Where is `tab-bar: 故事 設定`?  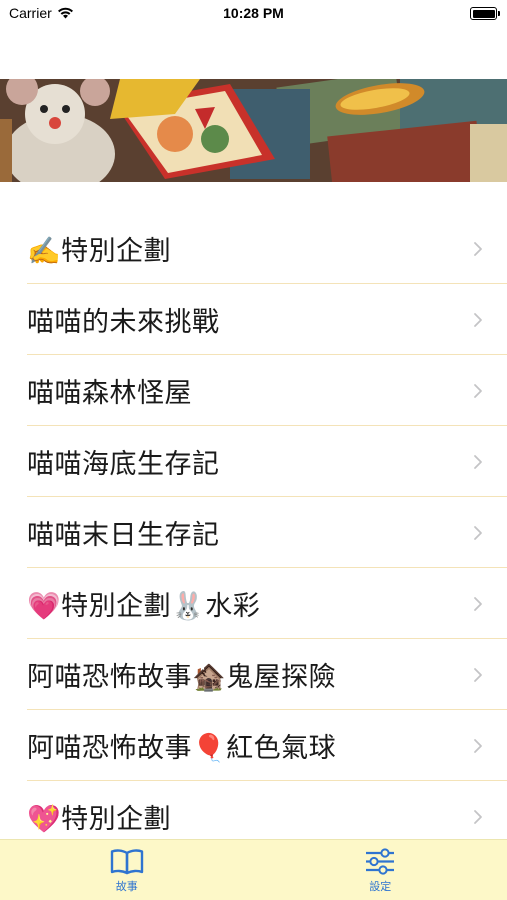
tab-bar: 故事 設定 is located at coordinates (253, 869).